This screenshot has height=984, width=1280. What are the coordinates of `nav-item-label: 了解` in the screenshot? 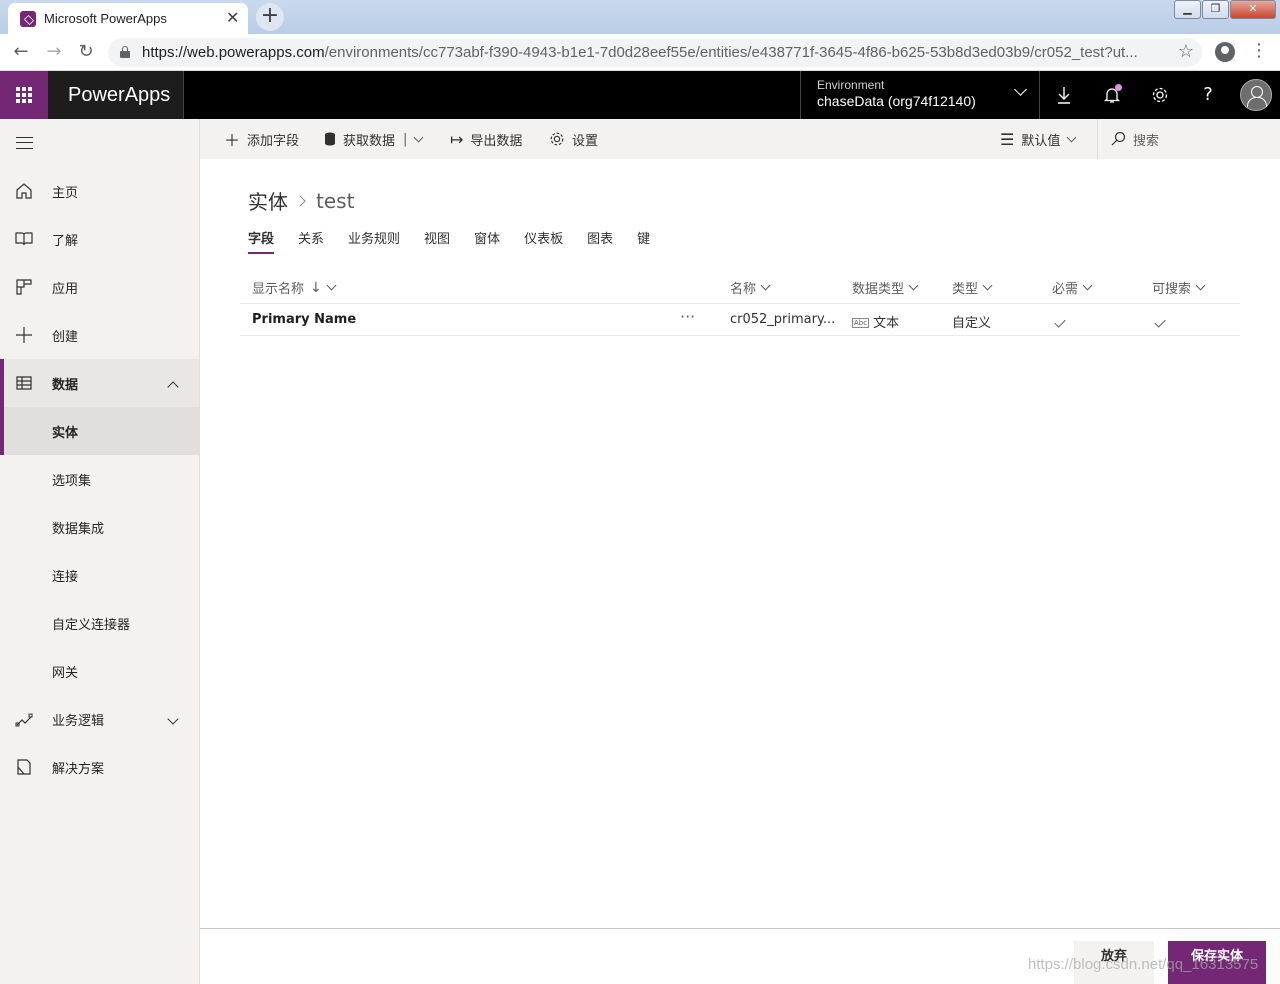 It's located at (65, 241).